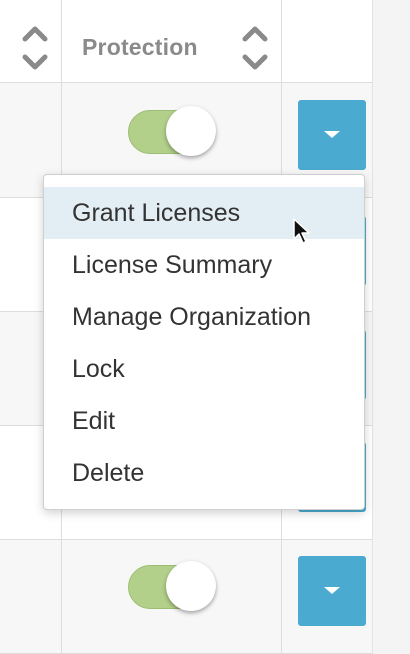 The height and width of the screenshot is (654, 410). What do you see at coordinates (391, 327) in the screenshot?
I see `scroll-gutter` at bounding box center [391, 327].